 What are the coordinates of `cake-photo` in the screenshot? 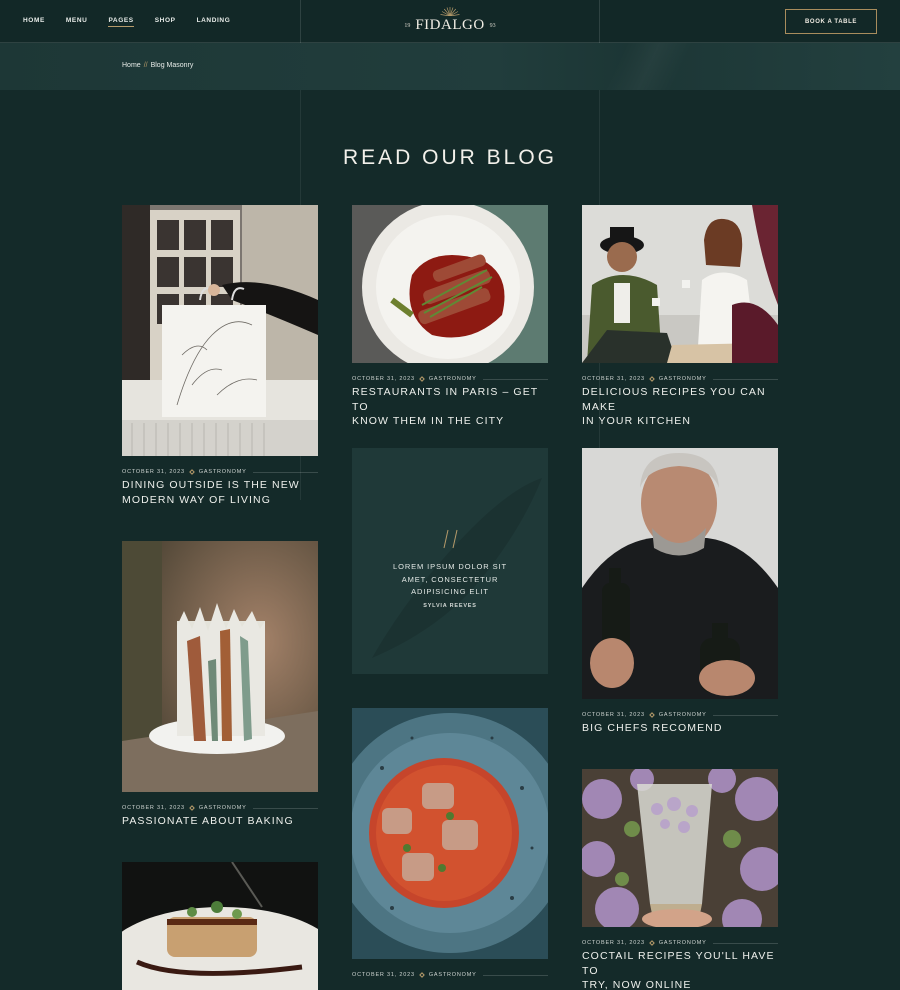 It's located at (220, 666).